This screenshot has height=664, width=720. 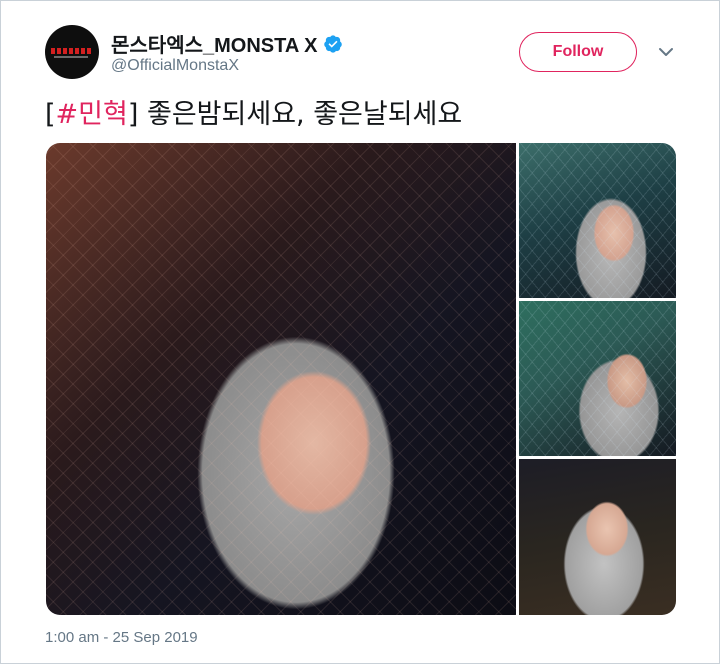 What do you see at coordinates (50, 114) in the screenshot?
I see `bracket-open: [` at bounding box center [50, 114].